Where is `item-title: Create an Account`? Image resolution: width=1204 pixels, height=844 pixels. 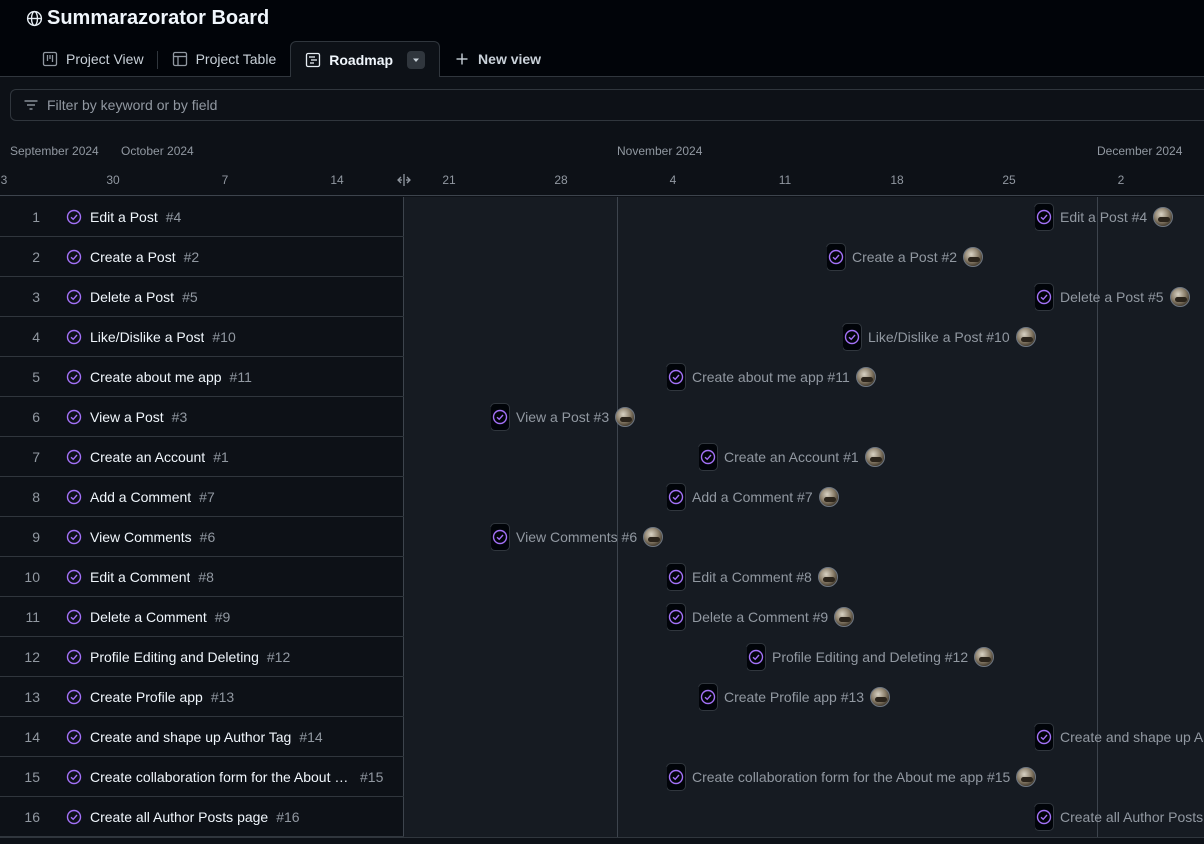 item-title: Create an Account is located at coordinates (147, 457).